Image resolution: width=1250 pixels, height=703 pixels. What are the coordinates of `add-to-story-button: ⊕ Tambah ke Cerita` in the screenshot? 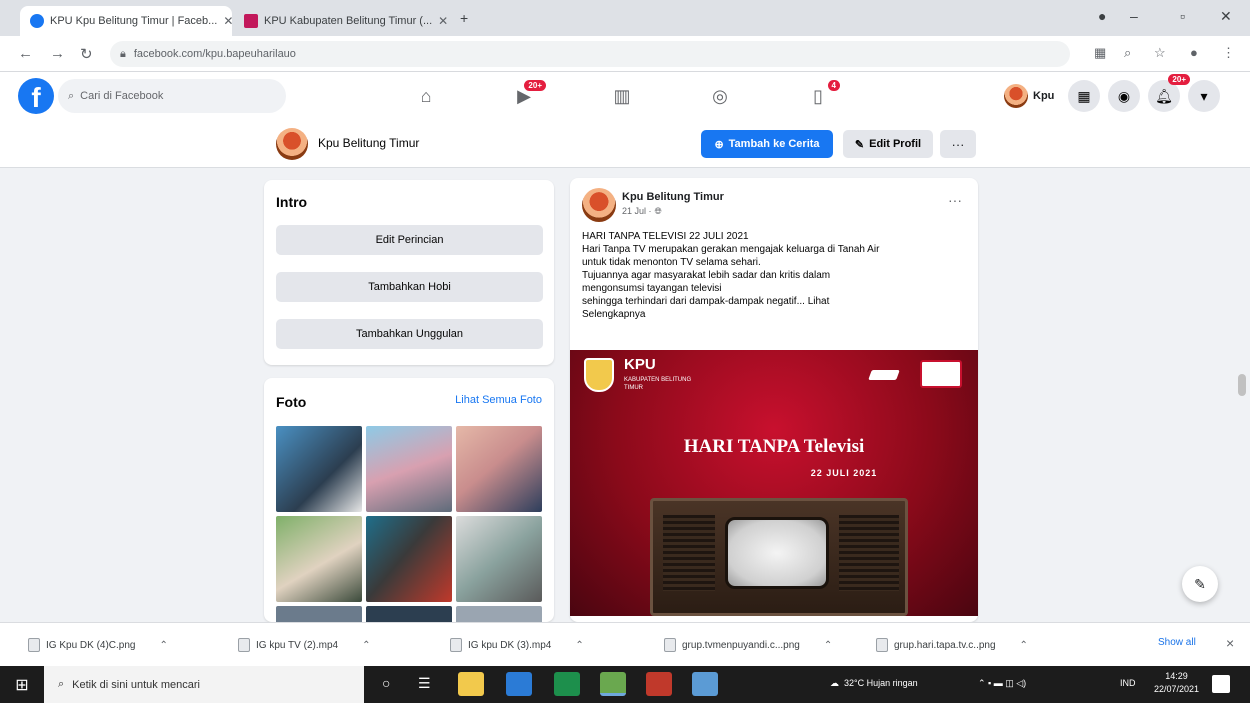 It's located at (767, 144).